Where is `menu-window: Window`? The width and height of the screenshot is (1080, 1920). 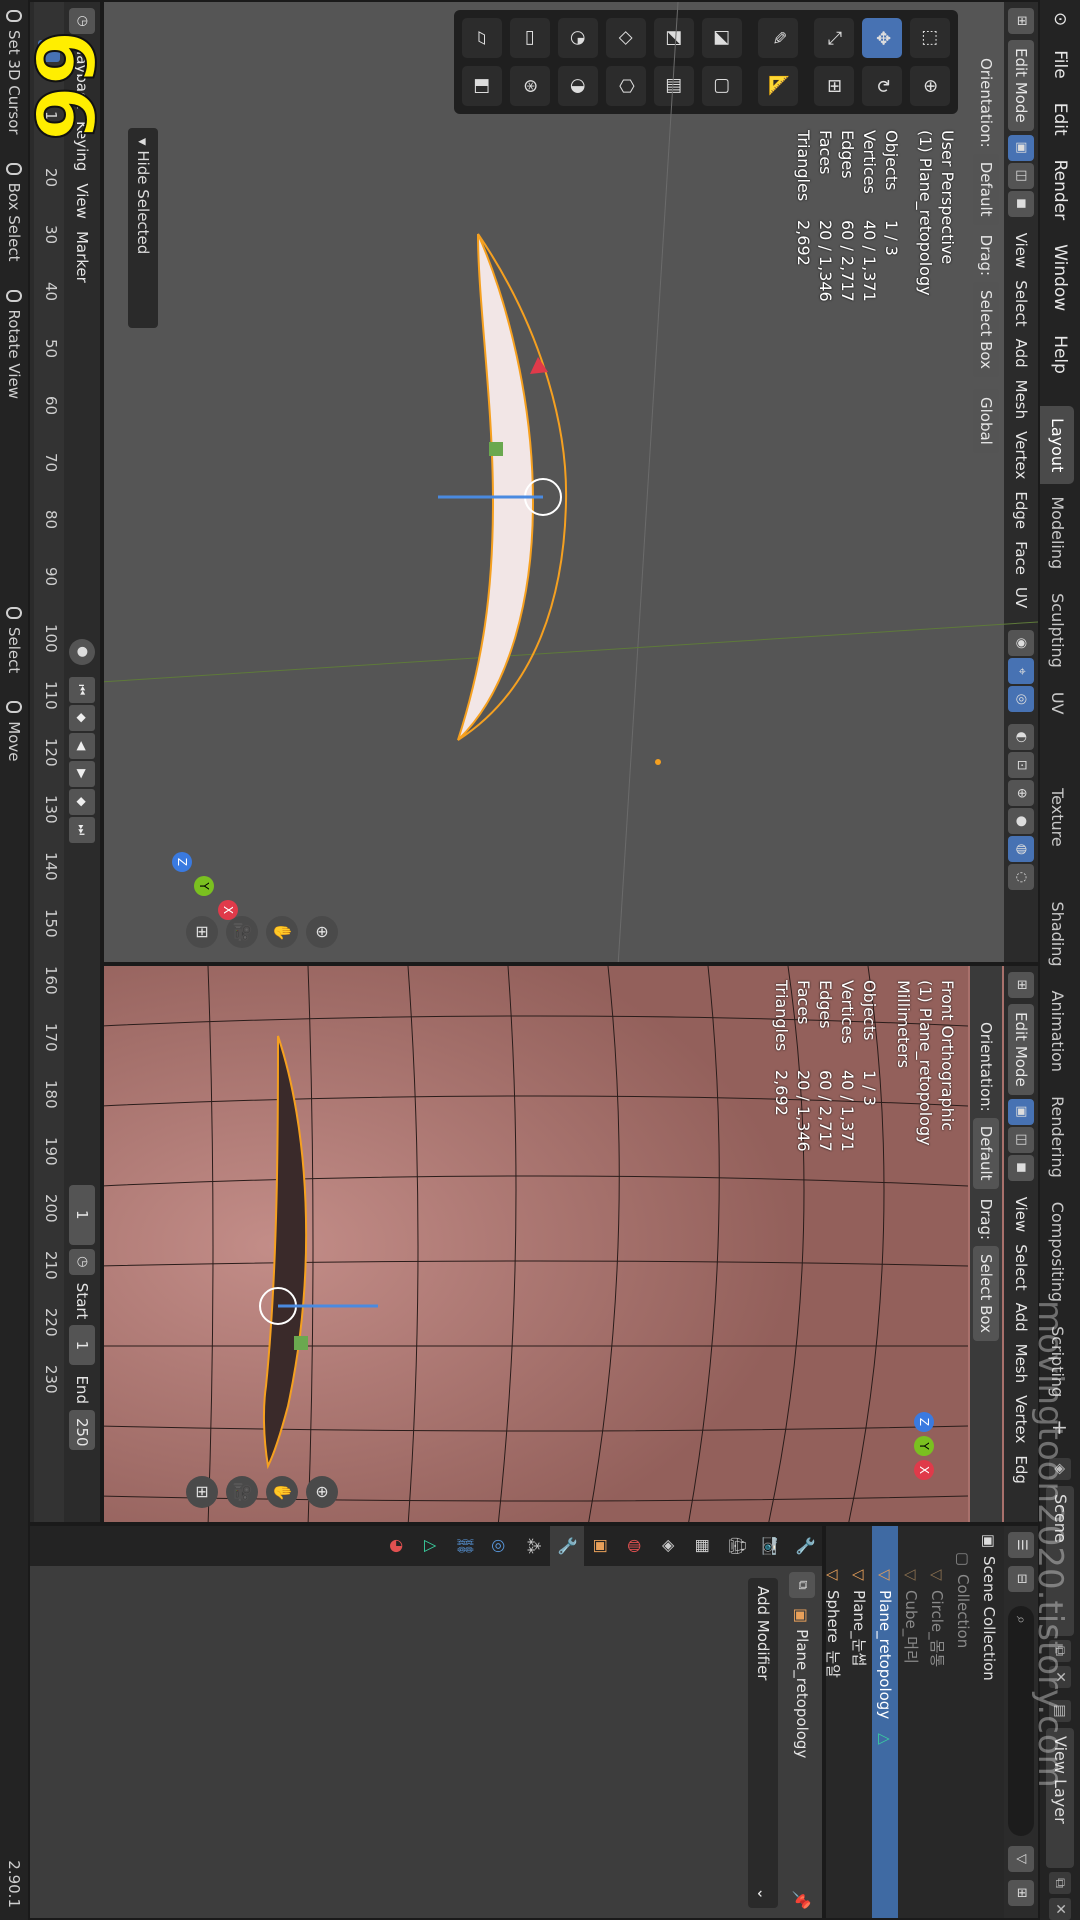
menu-window: Window is located at coordinates (1060, 277).